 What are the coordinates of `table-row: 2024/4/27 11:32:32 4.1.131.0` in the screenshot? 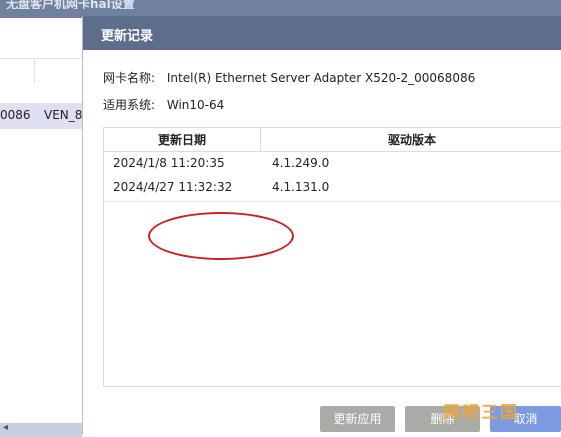 It's located at (332, 188).